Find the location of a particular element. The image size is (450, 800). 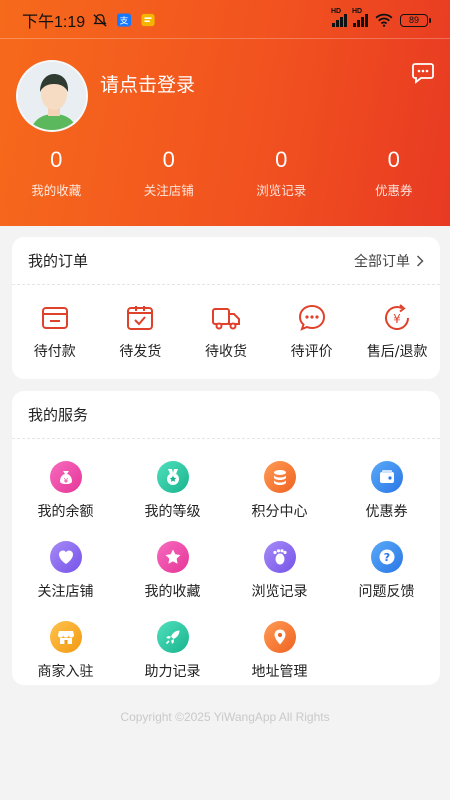

coins-icon is located at coordinates (279, 477).